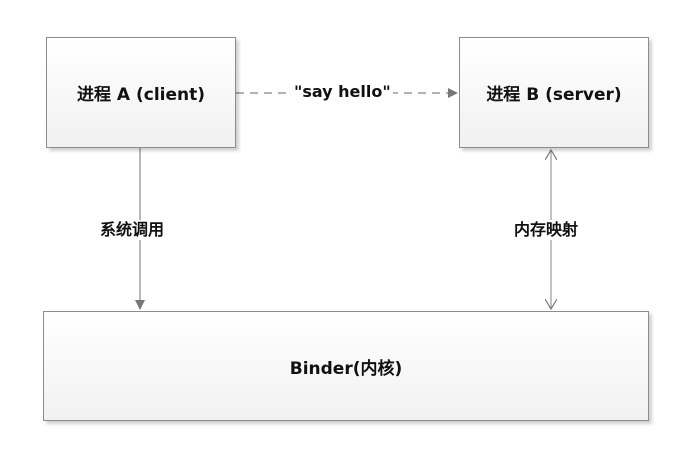  I want to click on process-a-node: 进程 A (client), so click(141, 92).